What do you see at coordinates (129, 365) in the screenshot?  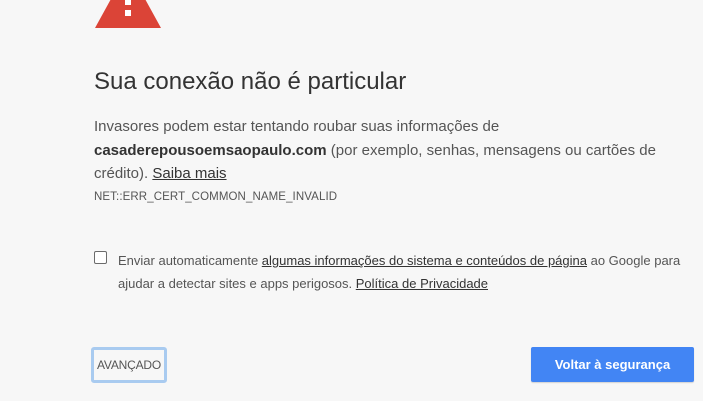 I see `advanced-button: AVANÇADO` at bounding box center [129, 365].